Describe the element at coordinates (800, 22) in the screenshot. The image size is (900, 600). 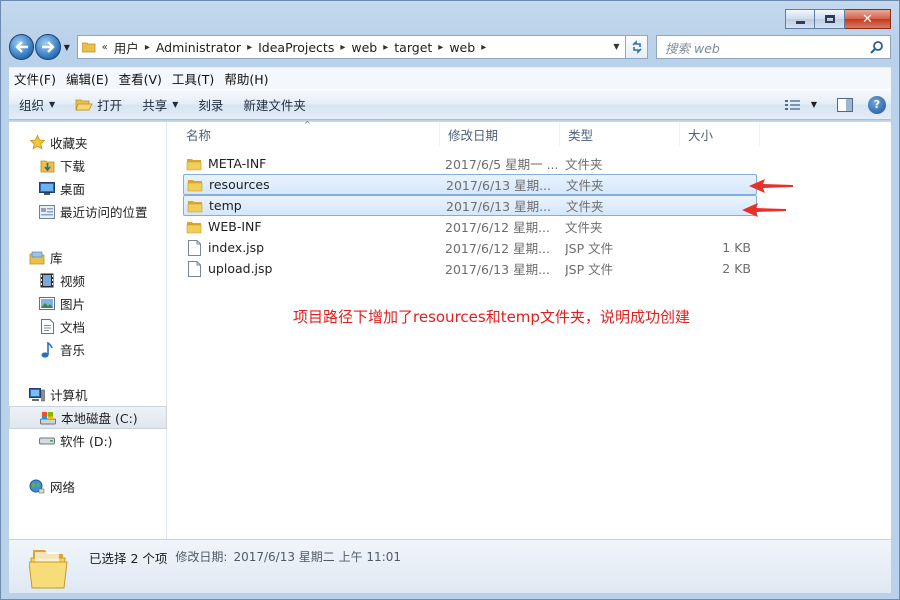
I see `minimize-icon` at that location.